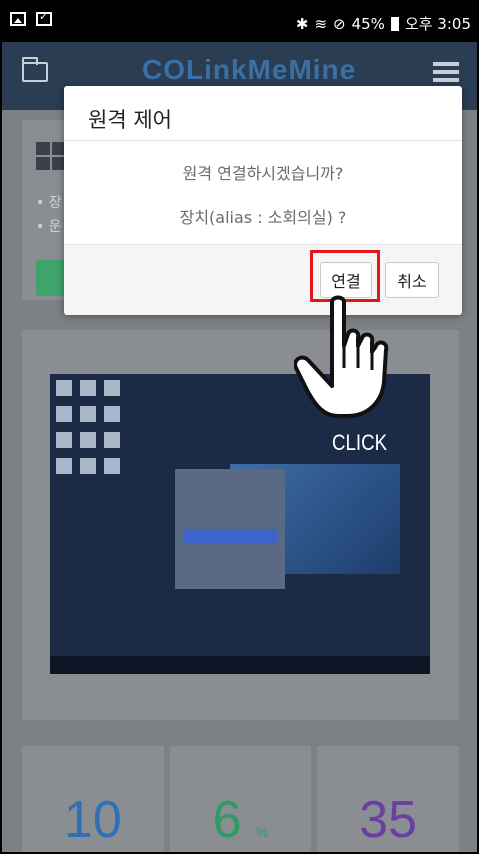 This screenshot has height=854, width=479. Describe the element at coordinates (437, 24) in the screenshot. I see `clock: 오후 3:05` at that location.